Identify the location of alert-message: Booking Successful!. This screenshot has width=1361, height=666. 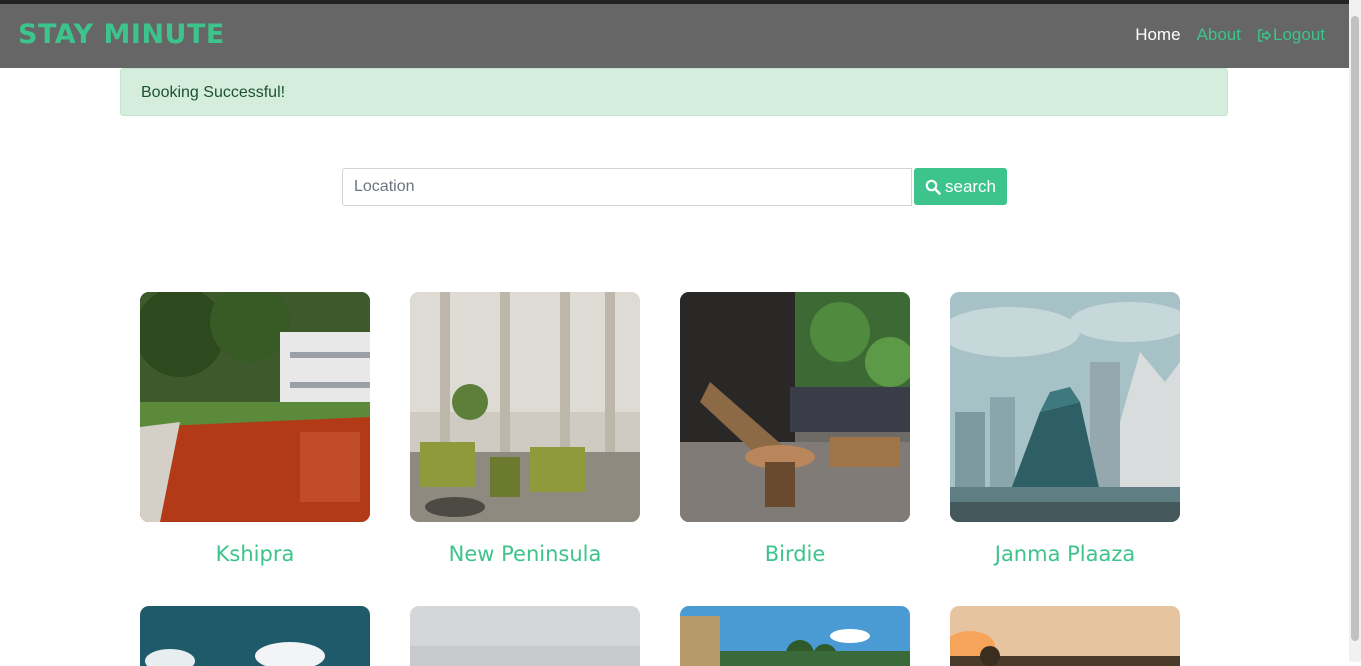
(213, 92).